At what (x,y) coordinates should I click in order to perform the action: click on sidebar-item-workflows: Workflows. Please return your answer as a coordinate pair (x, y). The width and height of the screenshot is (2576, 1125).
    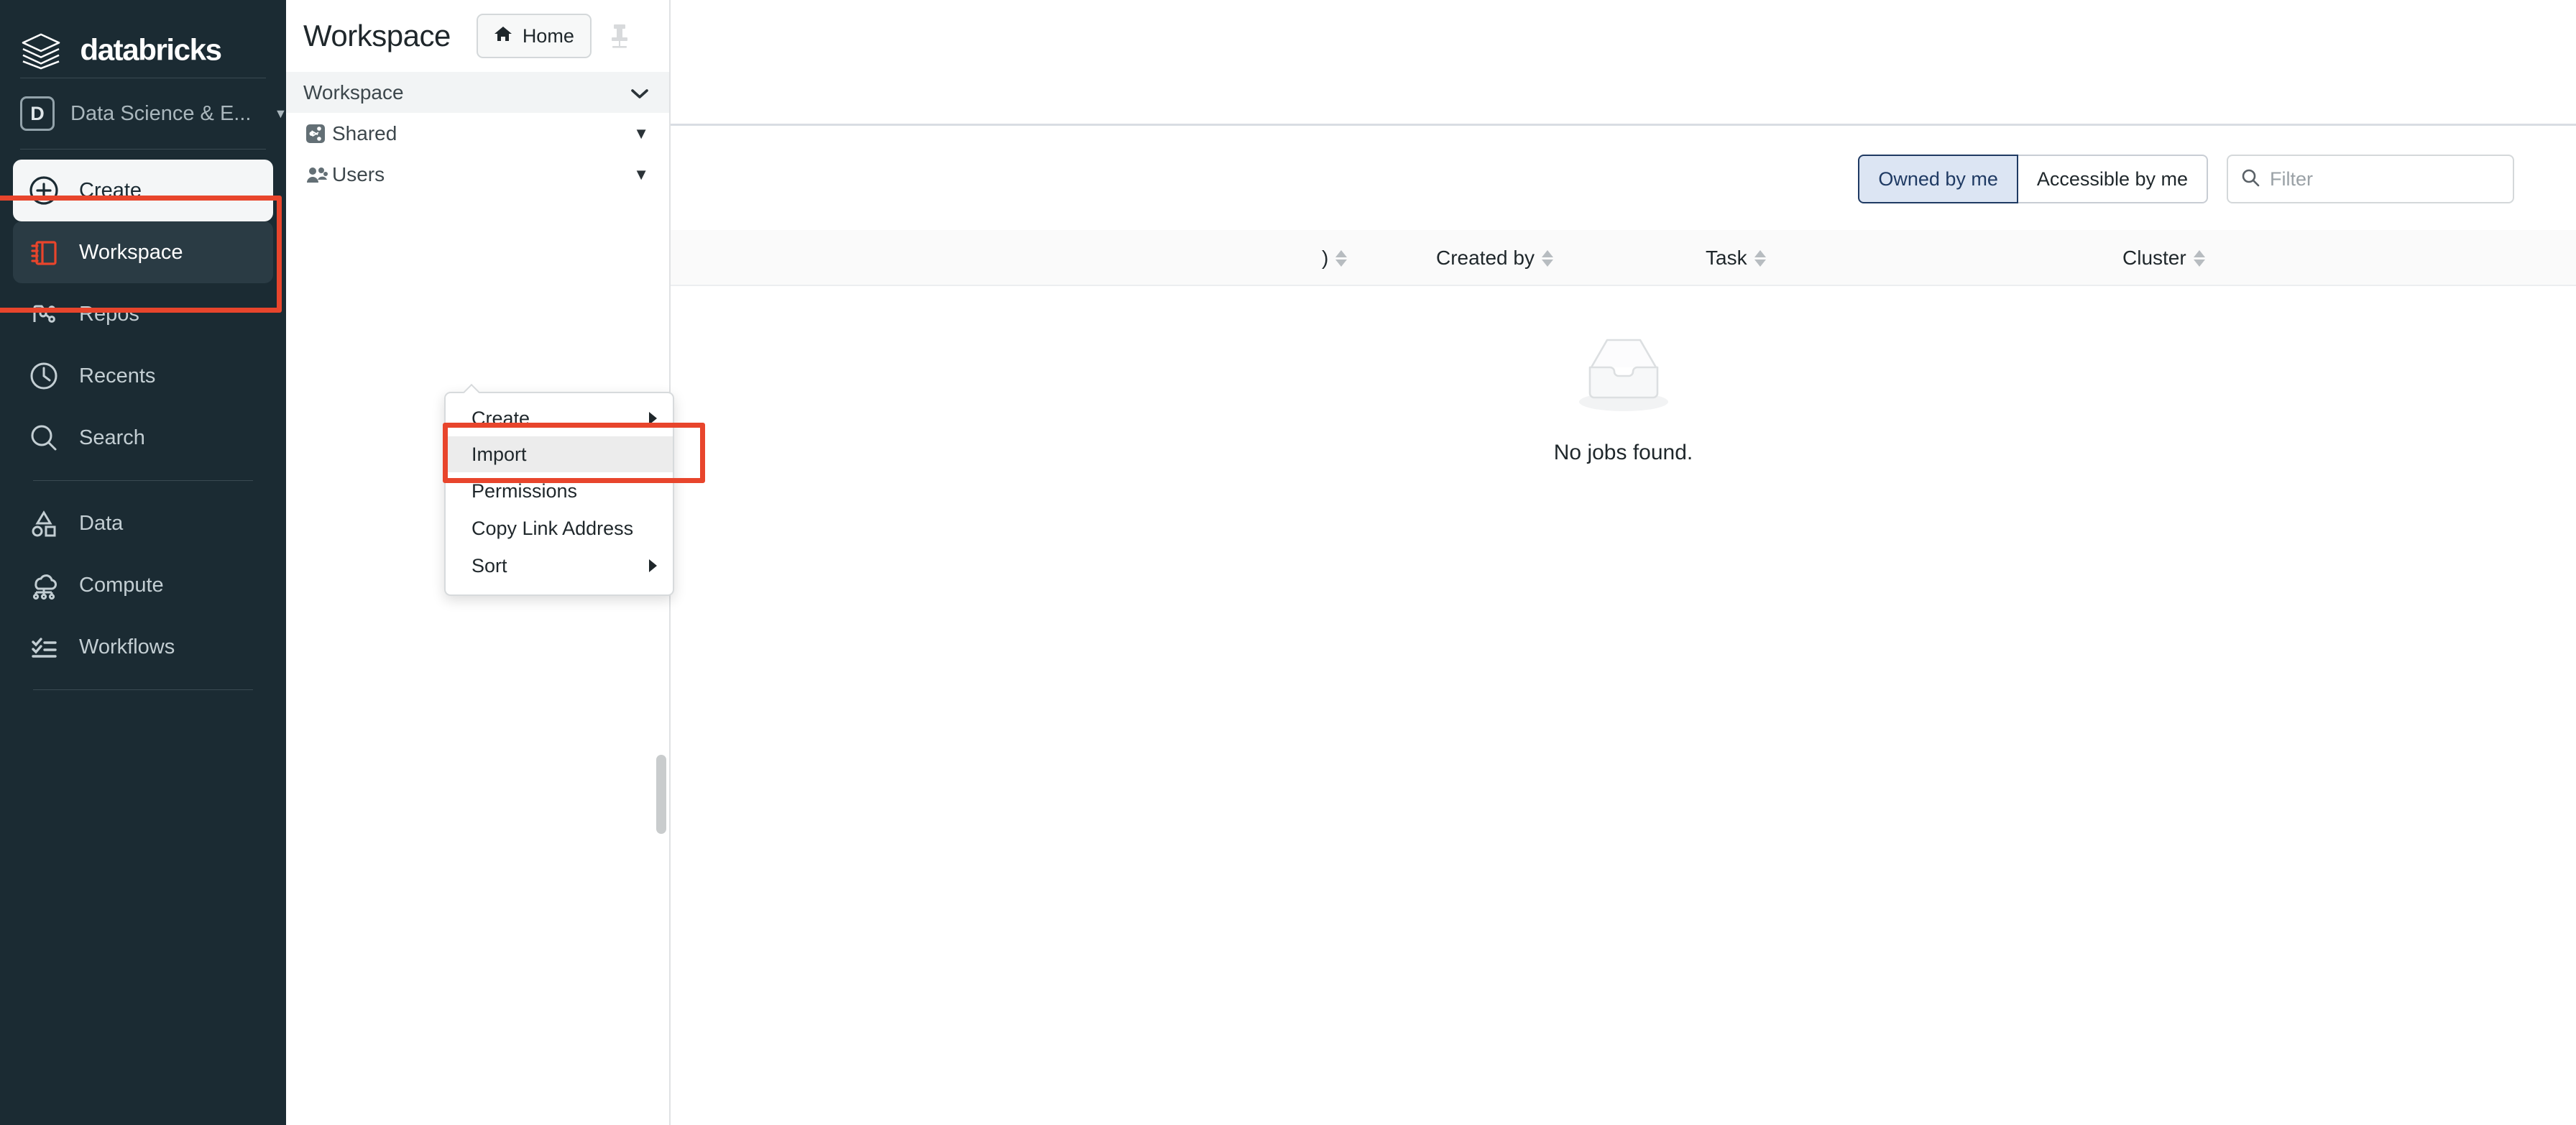
    Looking at the image, I should click on (143, 647).